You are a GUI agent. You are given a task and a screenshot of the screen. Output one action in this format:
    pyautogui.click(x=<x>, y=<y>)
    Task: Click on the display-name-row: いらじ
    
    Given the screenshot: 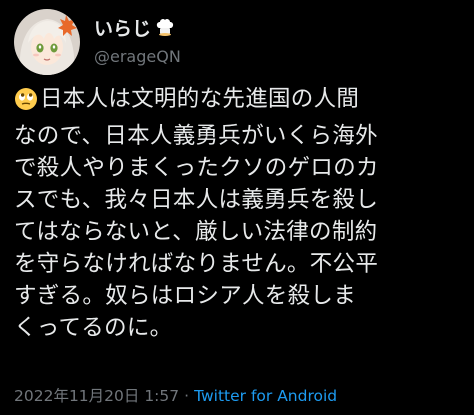 What is the action you would take?
    pyautogui.click(x=137, y=29)
    